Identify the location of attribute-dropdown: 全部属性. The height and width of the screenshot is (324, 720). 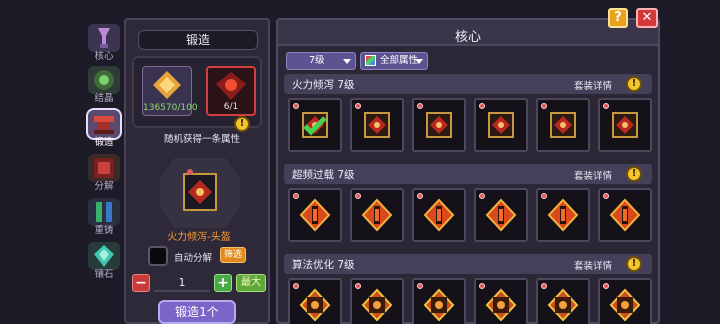
(394, 61).